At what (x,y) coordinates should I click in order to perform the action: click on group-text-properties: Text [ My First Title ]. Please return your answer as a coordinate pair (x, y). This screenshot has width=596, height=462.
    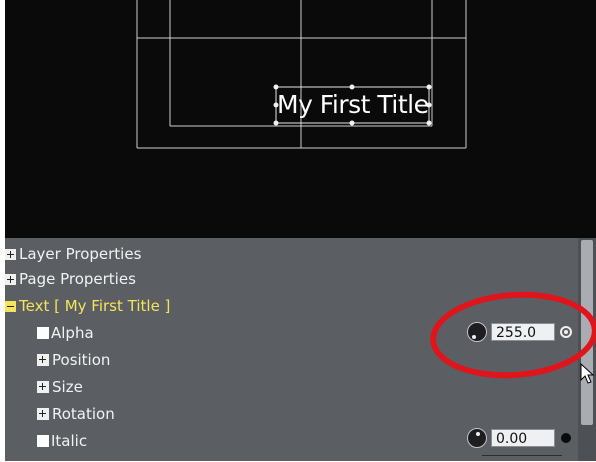
    Looking at the image, I should click on (87, 306).